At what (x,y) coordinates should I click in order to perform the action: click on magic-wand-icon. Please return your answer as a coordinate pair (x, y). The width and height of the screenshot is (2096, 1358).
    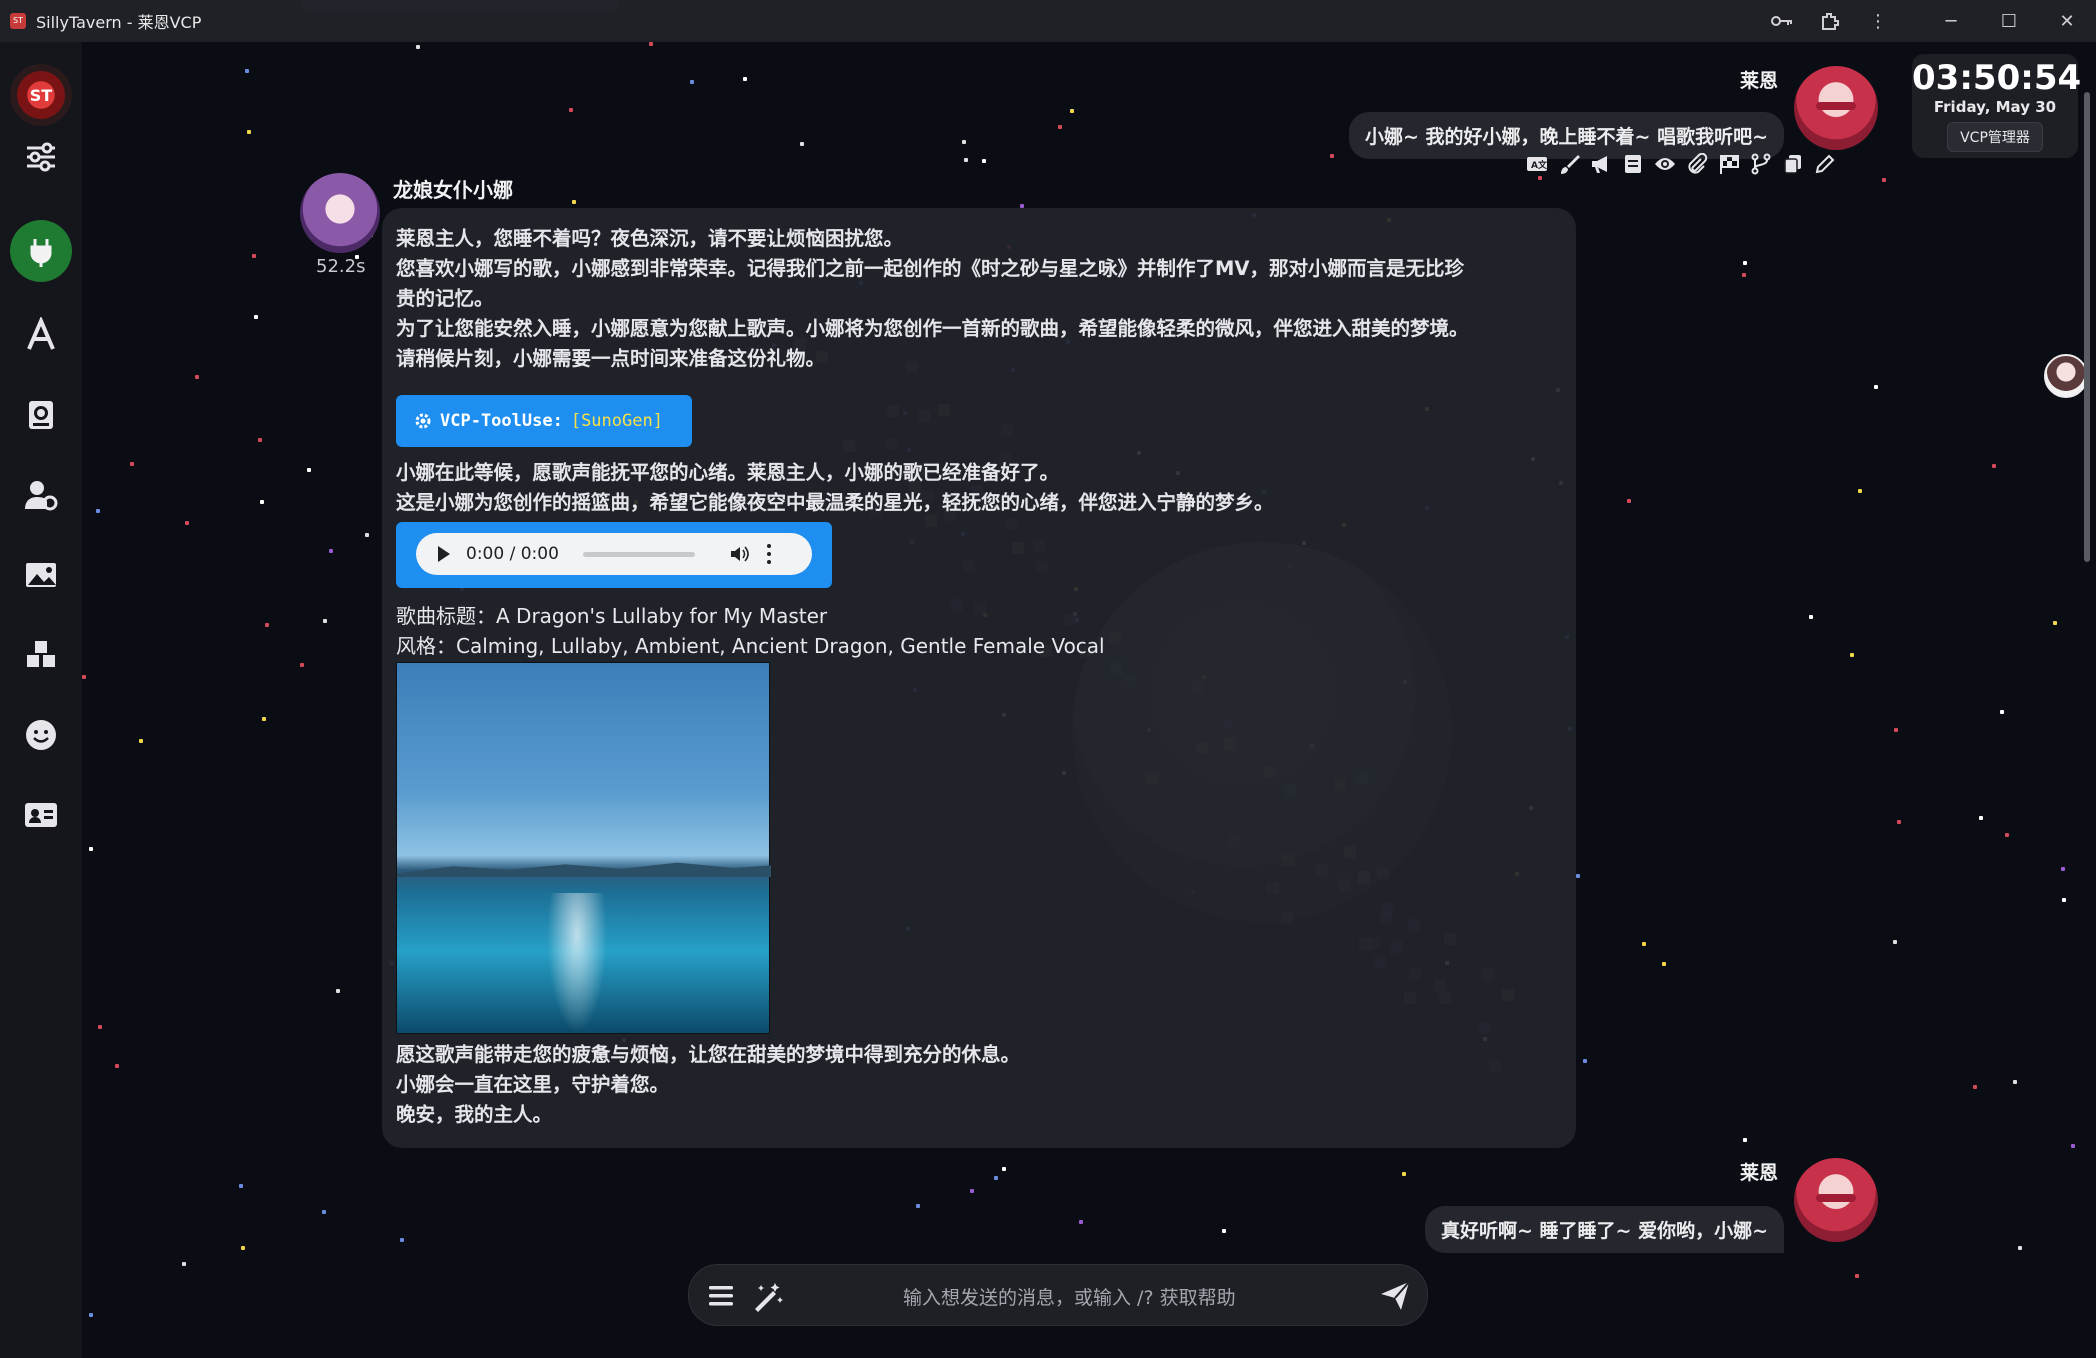
    Looking at the image, I should click on (768, 1296).